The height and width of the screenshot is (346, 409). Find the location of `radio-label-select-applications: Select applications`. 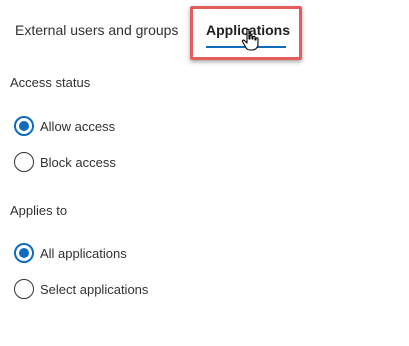

radio-label-select-applications: Select applications is located at coordinates (94, 289).